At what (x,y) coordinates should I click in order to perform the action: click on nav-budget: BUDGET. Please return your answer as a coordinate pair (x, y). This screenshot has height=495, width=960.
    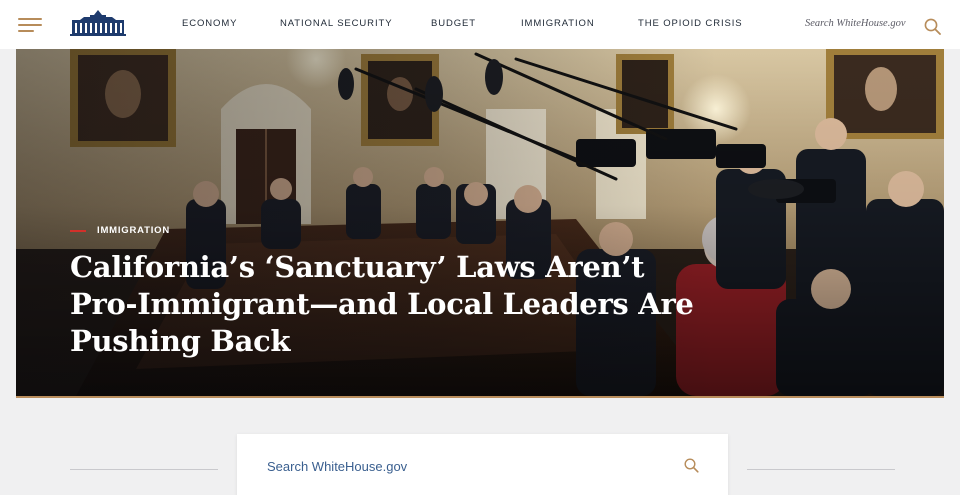
    Looking at the image, I should click on (453, 23).